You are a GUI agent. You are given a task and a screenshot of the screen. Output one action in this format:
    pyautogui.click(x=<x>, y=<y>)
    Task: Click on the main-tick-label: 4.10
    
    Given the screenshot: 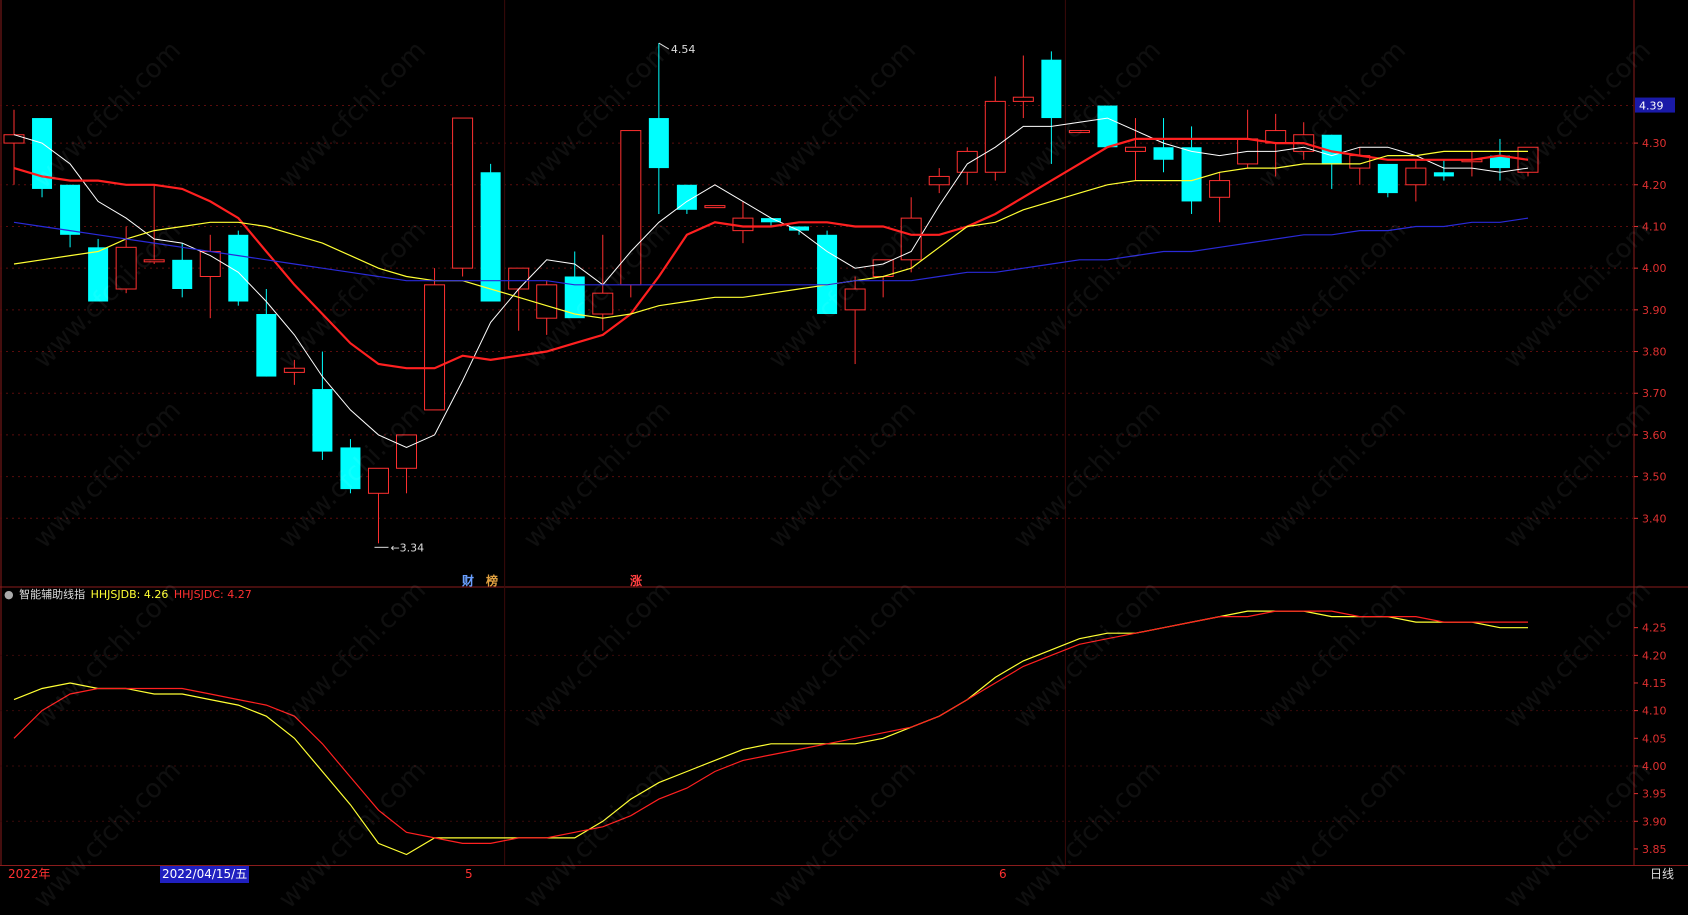 What is the action you would take?
    pyautogui.click(x=1654, y=226)
    